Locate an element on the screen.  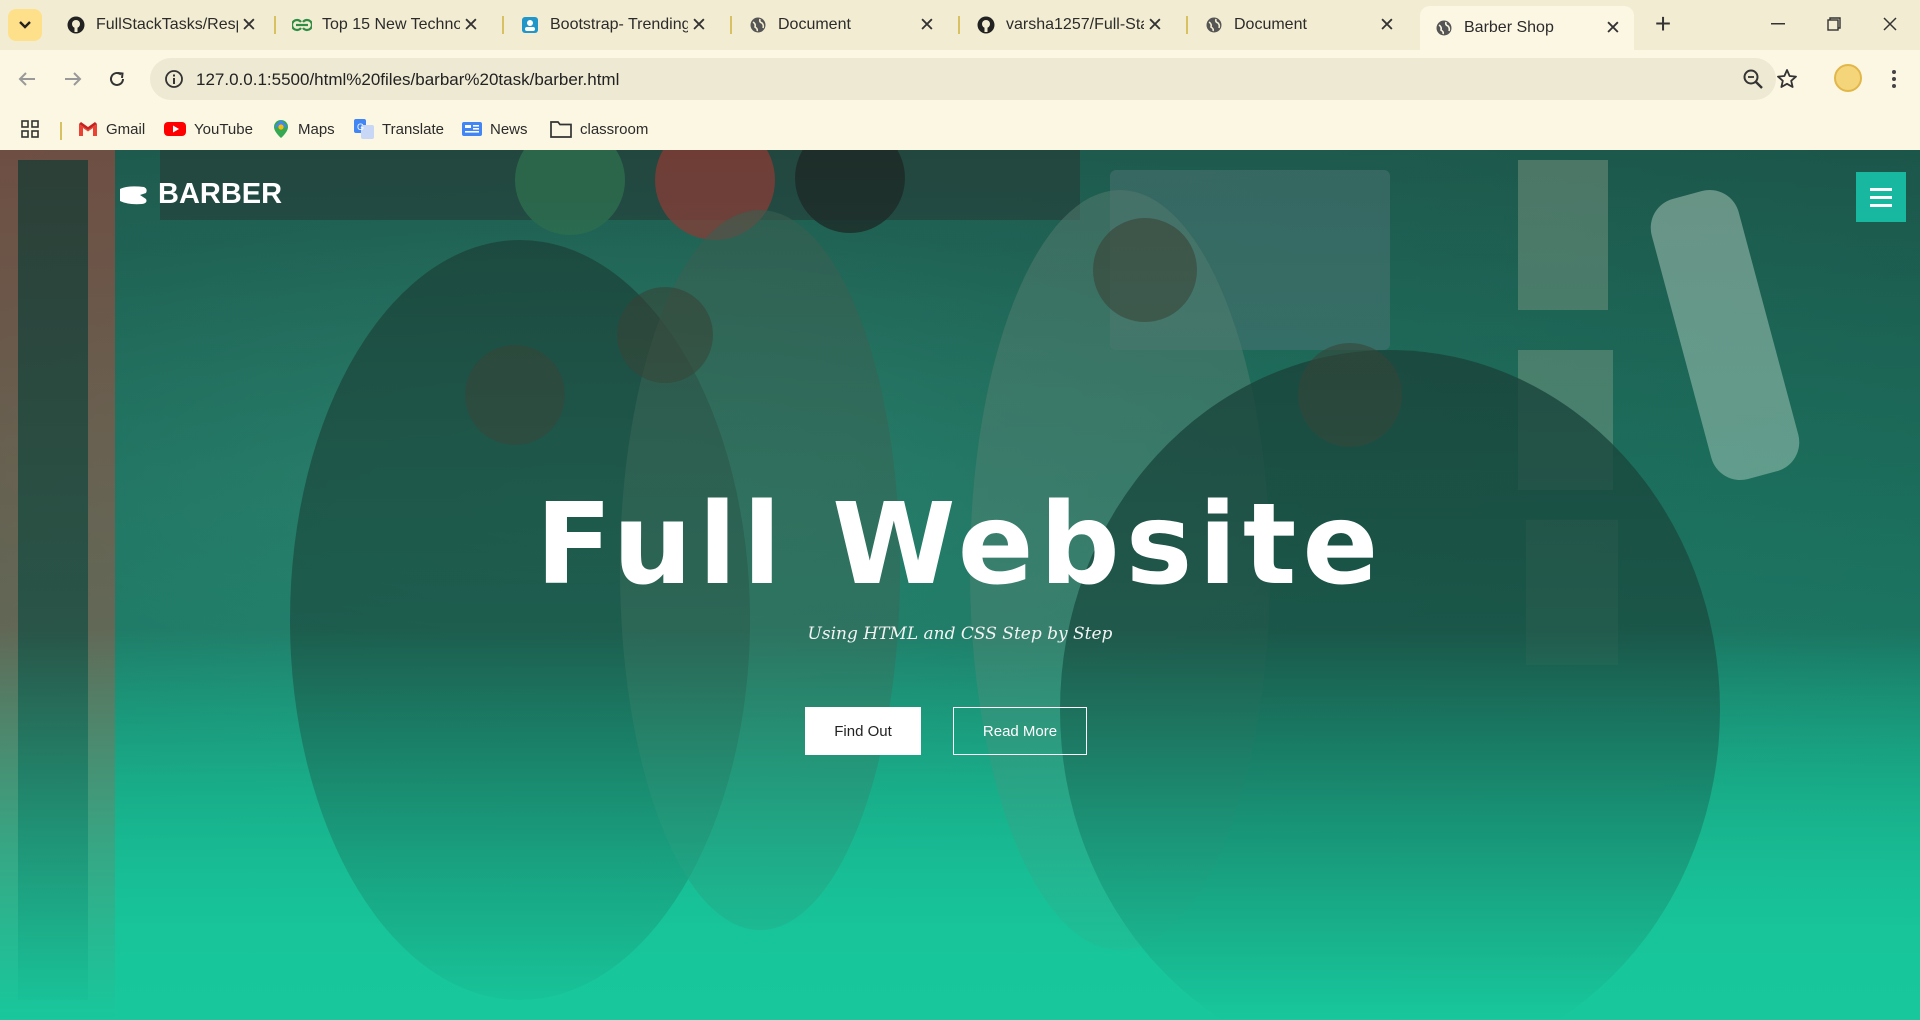
read-more-button: Read More is located at coordinates (1020, 731).